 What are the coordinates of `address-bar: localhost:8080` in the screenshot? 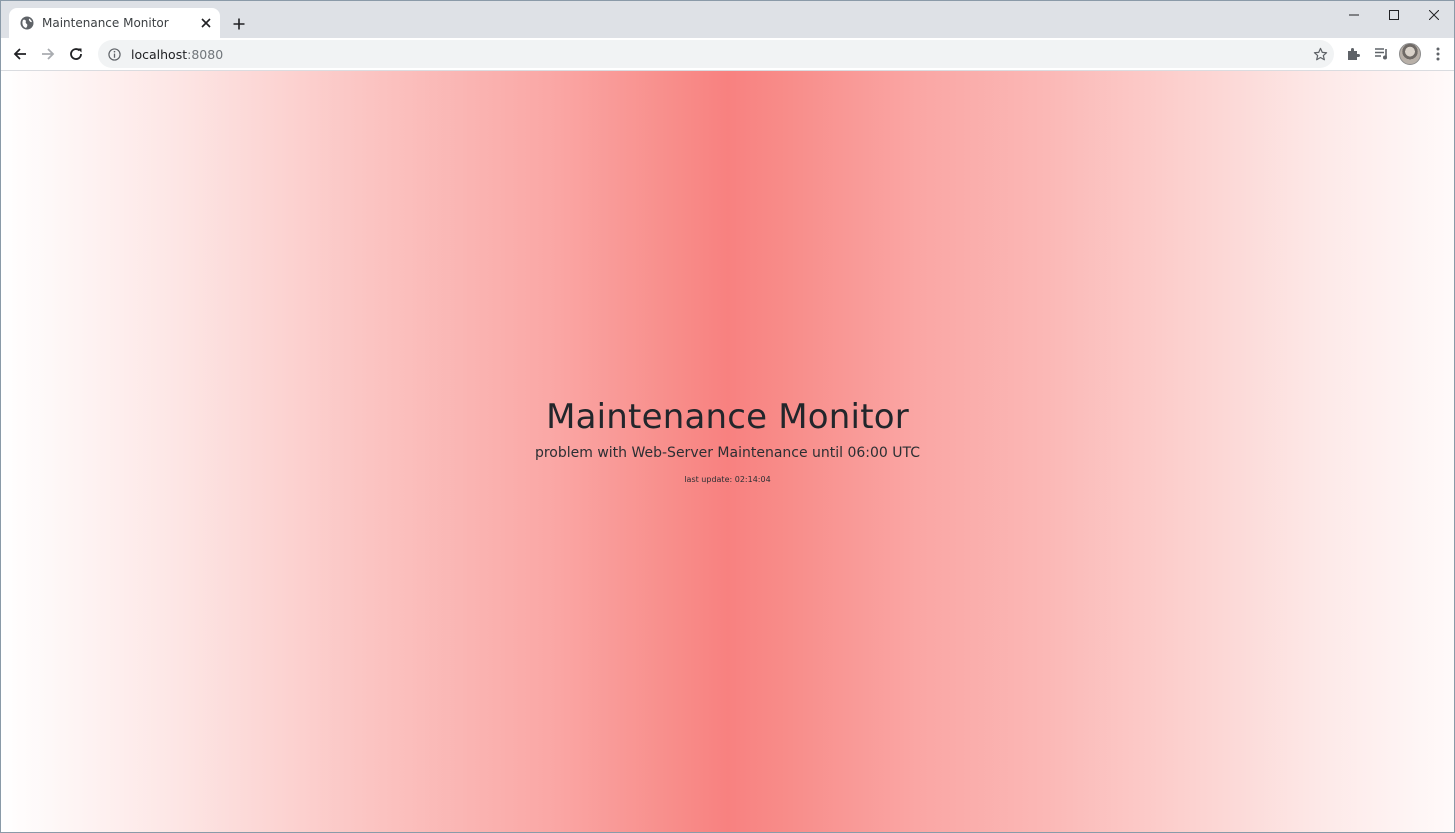 It's located at (716, 54).